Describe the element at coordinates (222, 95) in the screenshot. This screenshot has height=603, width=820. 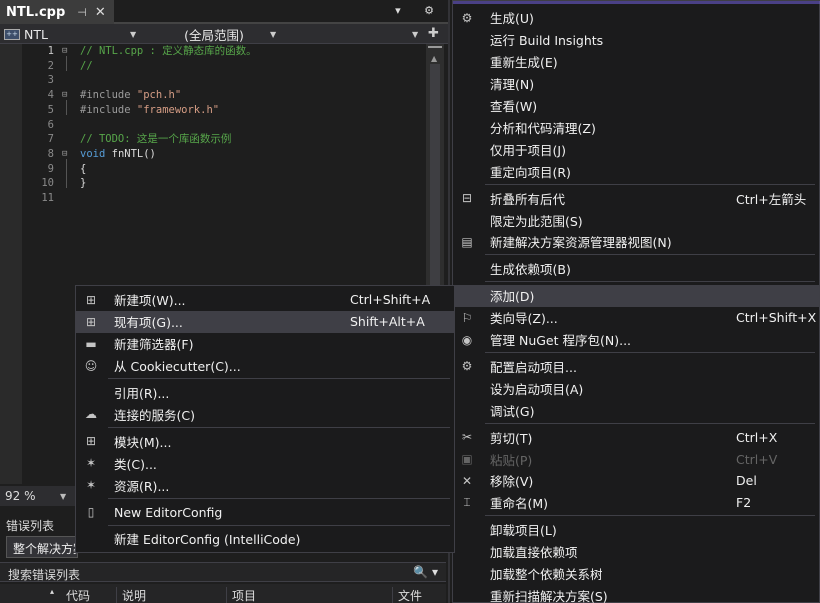
I see `code-line: 4 ⊟ #include "pch.h"` at that location.